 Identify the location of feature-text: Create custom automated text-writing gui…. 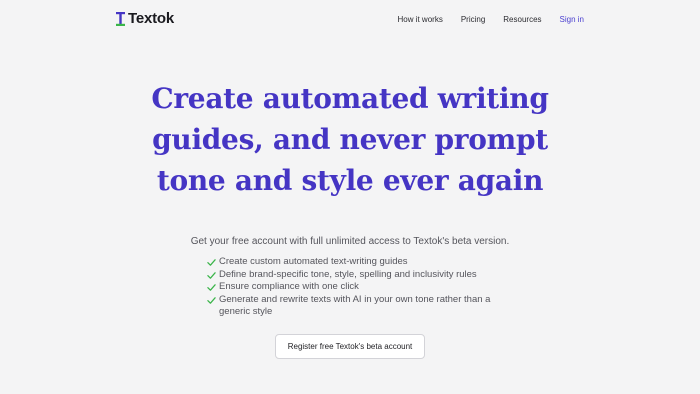
(313, 261).